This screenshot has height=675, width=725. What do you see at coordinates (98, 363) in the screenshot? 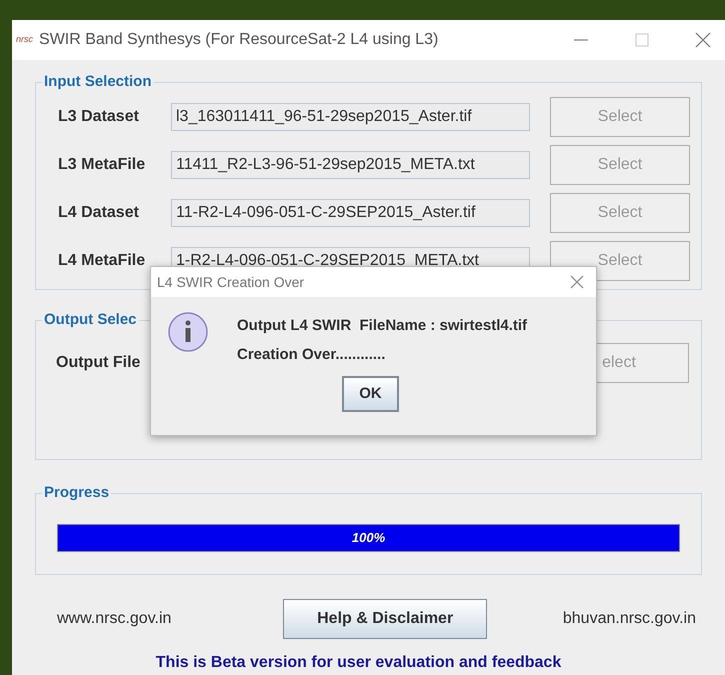
I see `field-label: Output File` at bounding box center [98, 363].